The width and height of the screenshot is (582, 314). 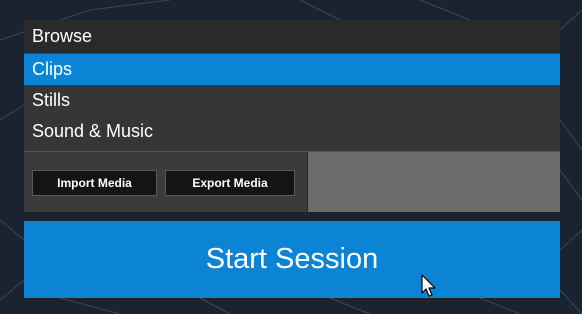 I want to click on mouse-pointer-icon, so click(x=428, y=285).